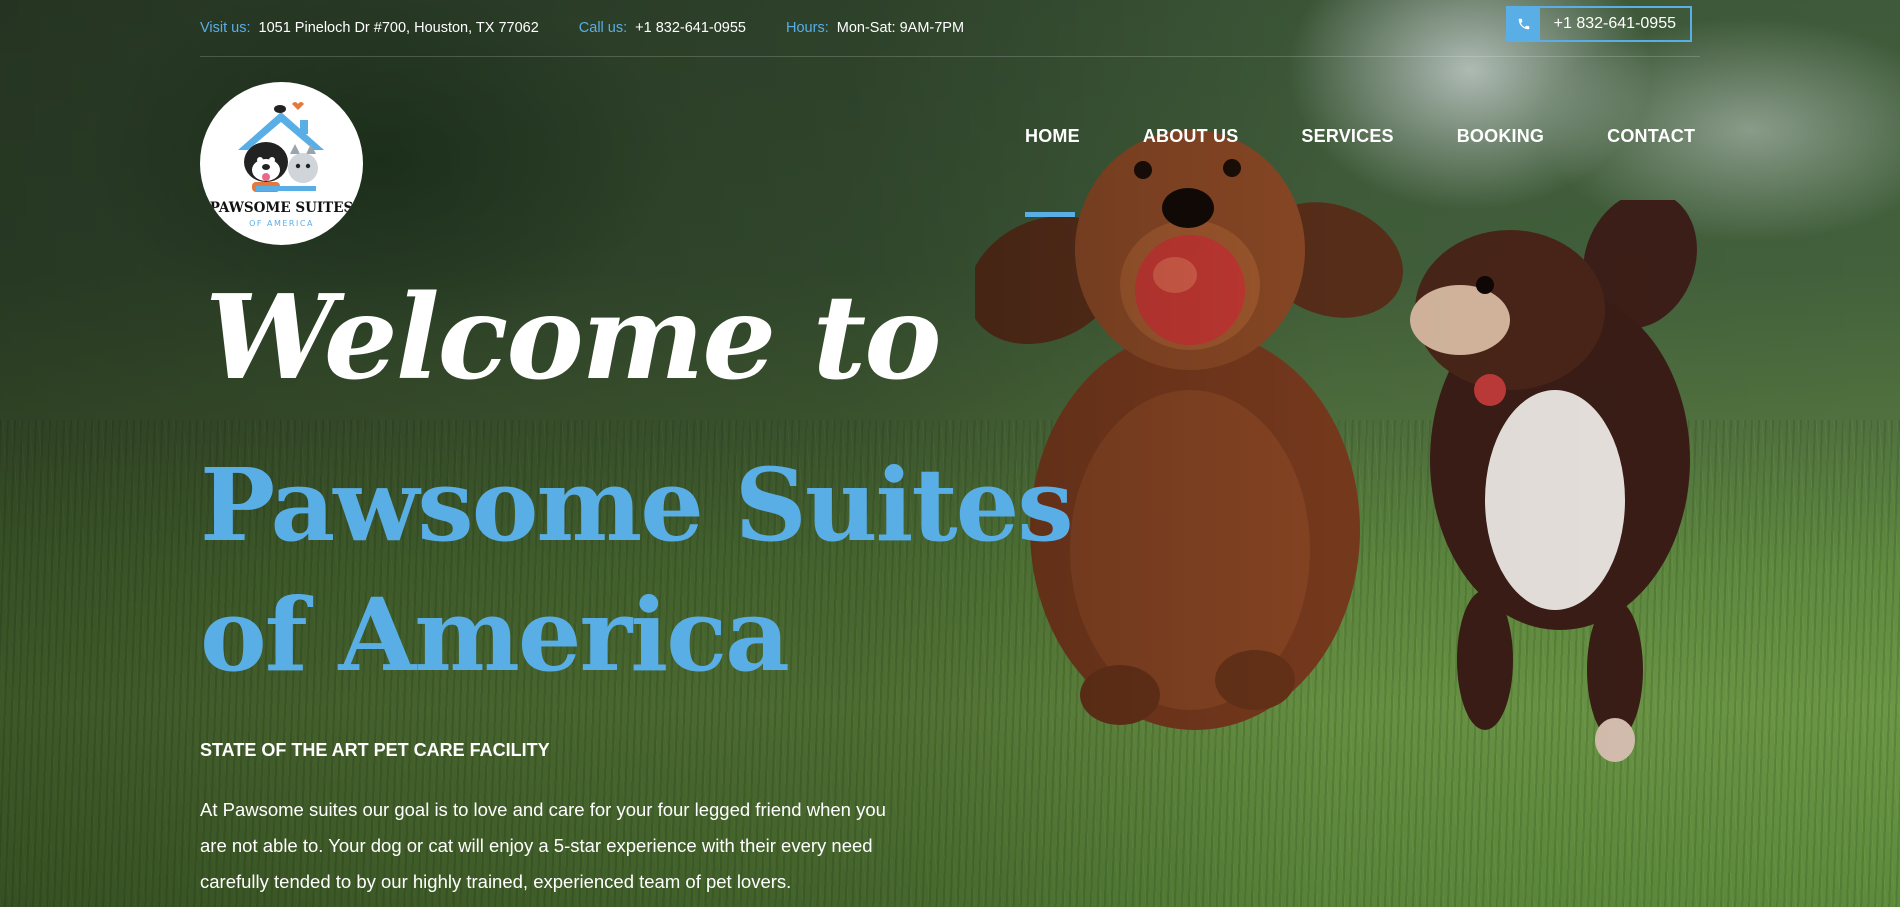 The height and width of the screenshot is (907, 1900). I want to click on call-info: Call us: +1 832-641-0955, so click(662, 28).